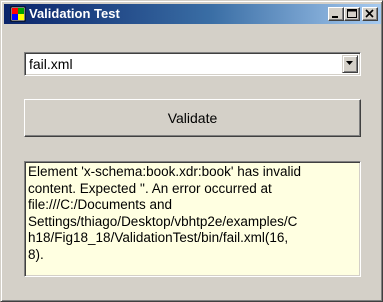 The width and height of the screenshot is (383, 302). I want to click on app-icon, so click(18, 14).